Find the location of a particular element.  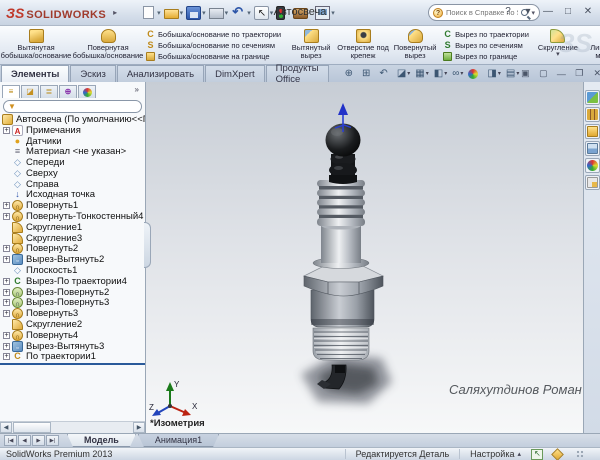

swept-boss-button: Бобышка/основание по траектории is located at coordinates (213, 34).